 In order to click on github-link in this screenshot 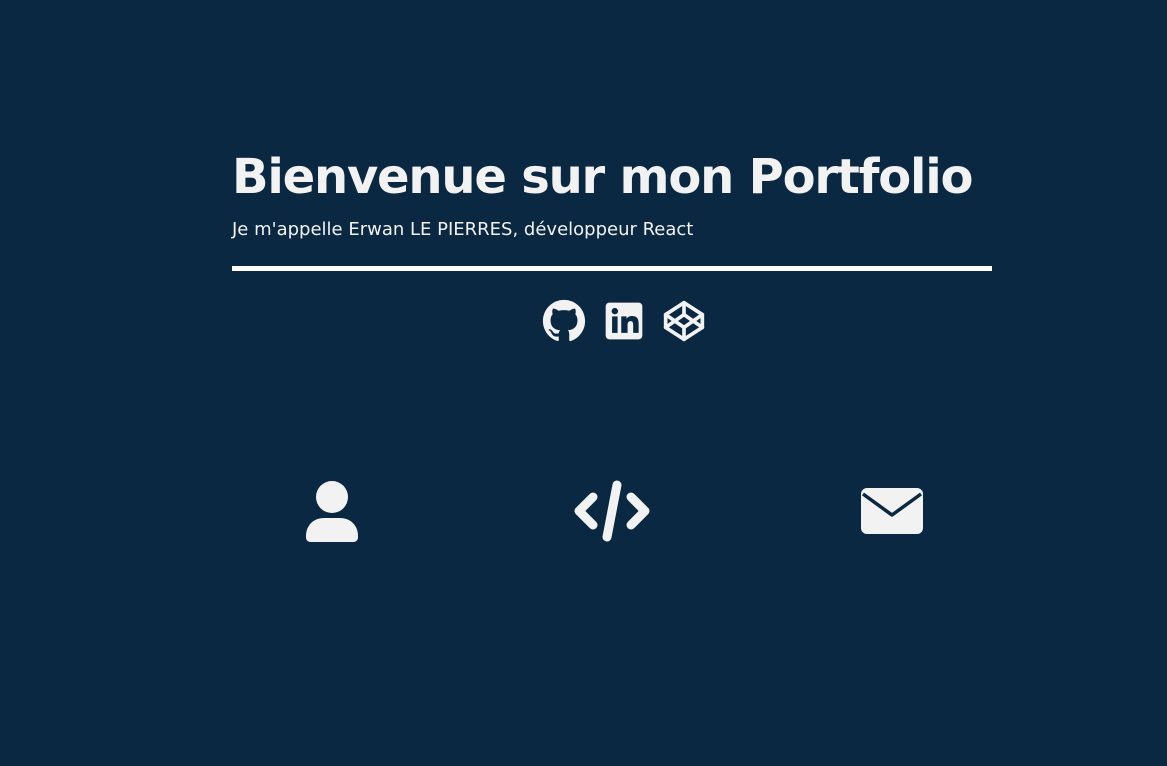, I will do `click(564, 321)`.